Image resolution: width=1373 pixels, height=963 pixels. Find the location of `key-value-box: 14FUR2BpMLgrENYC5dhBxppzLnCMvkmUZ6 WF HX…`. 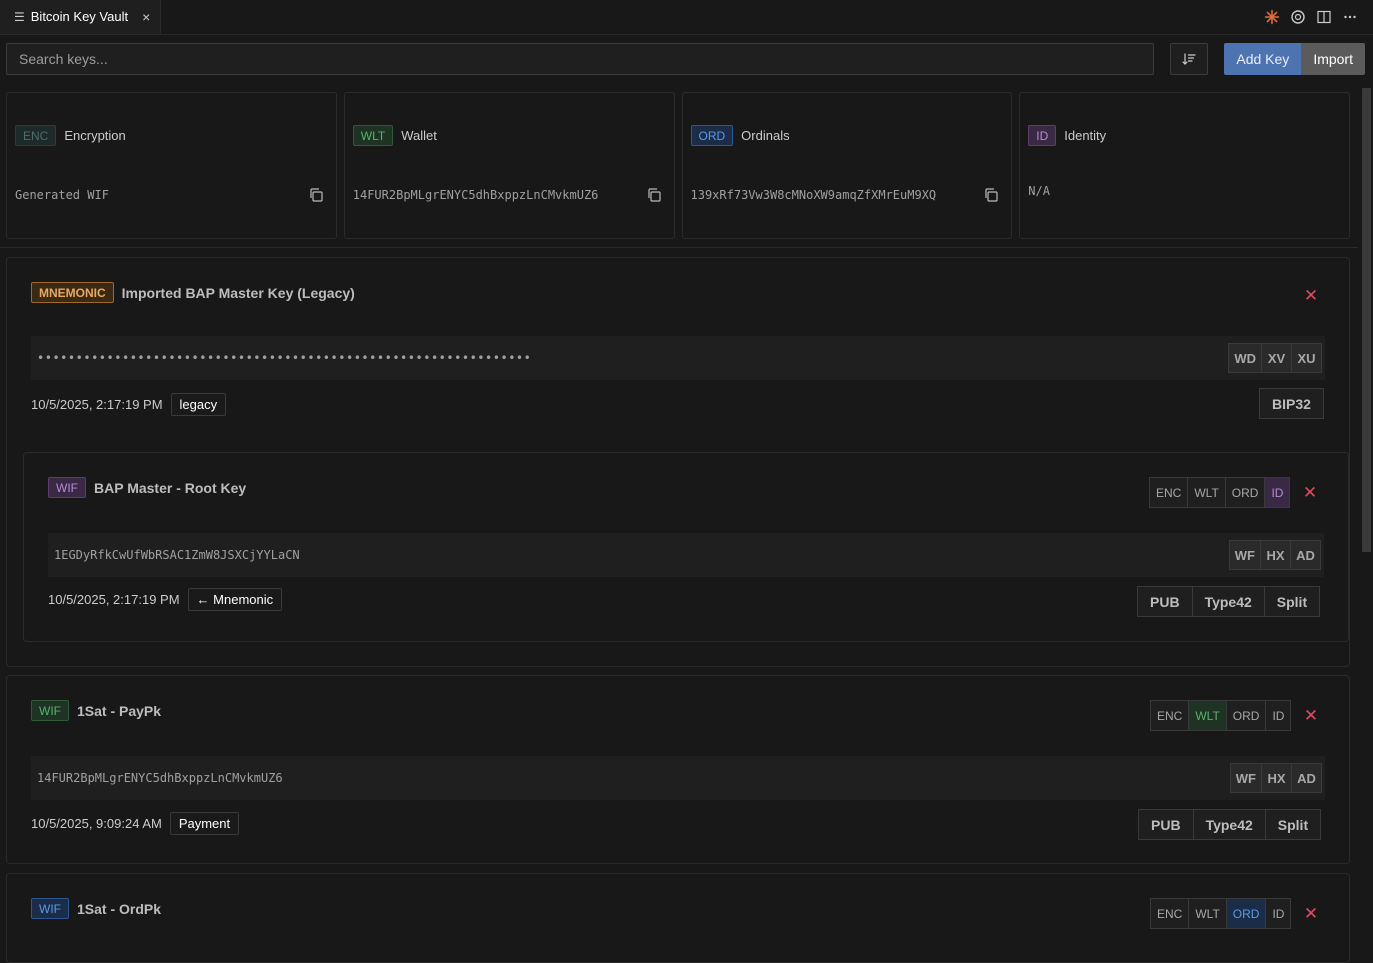

key-value-box: 14FUR2BpMLgrENYC5dhBxppzLnCMvkmUZ6 WF HX… is located at coordinates (678, 778).